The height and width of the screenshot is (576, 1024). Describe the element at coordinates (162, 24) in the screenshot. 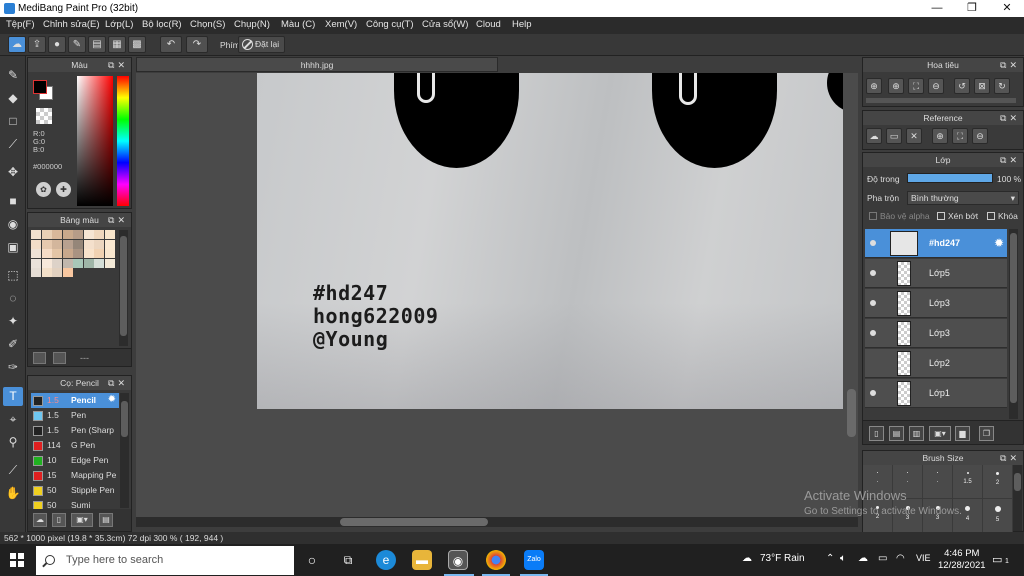

I see `menu-filter: Bộ lọc(R)` at that location.